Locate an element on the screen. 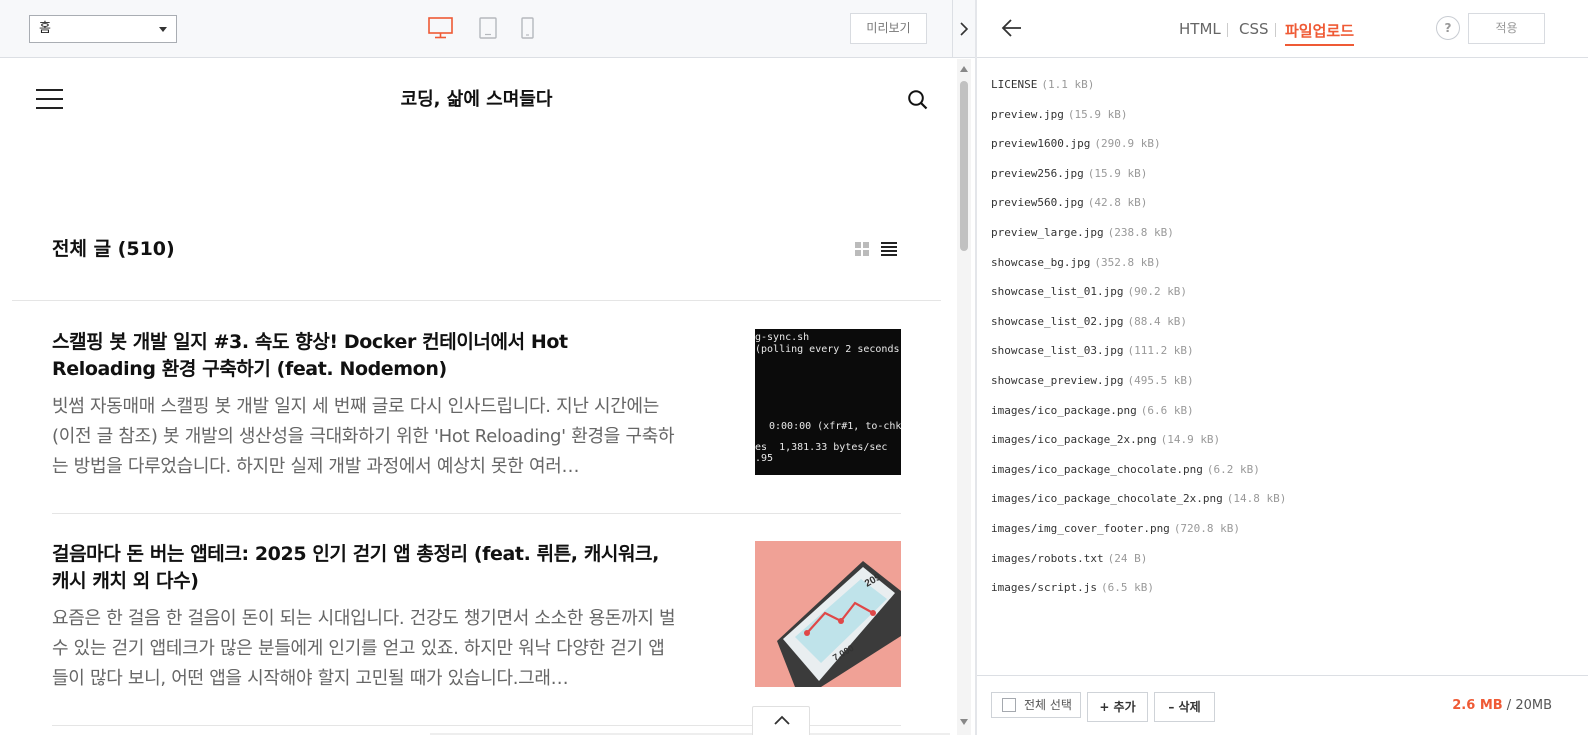  chevron-right-icon is located at coordinates (964, 29).